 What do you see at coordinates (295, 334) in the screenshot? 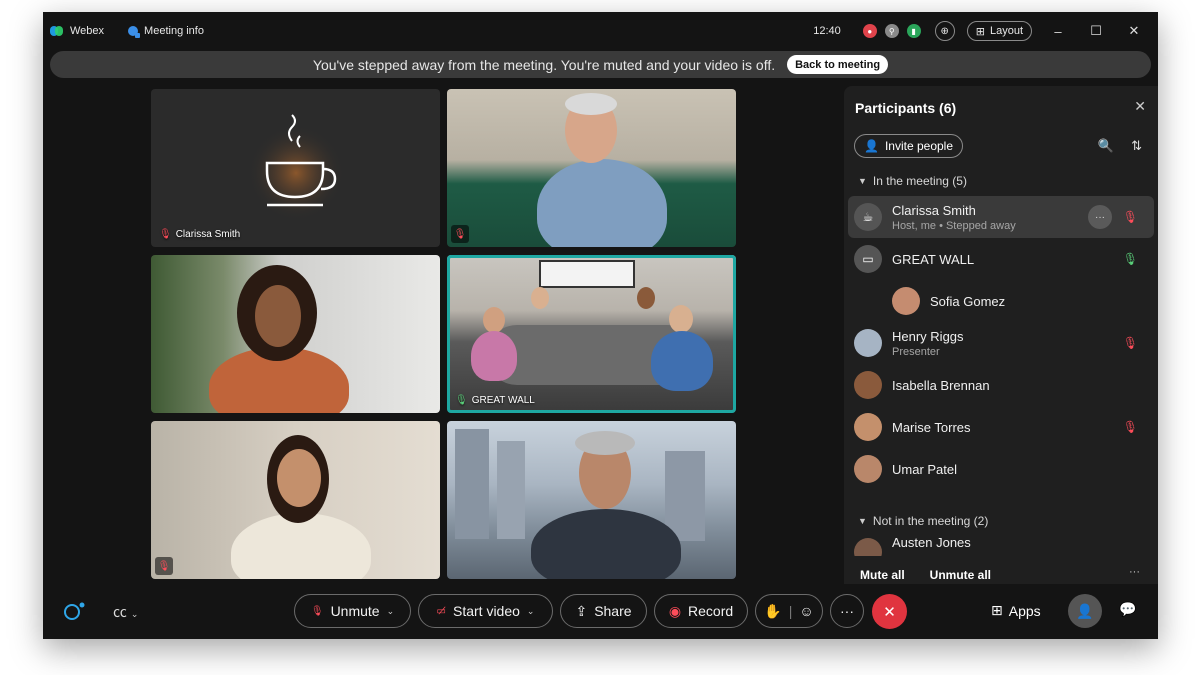
I see `video-tile-isabella` at bounding box center [295, 334].